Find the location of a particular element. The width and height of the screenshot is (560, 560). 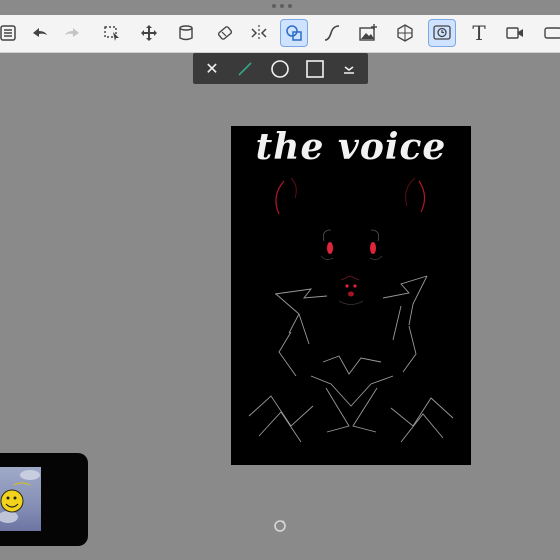

text-icon: T is located at coordinates (479, 33).